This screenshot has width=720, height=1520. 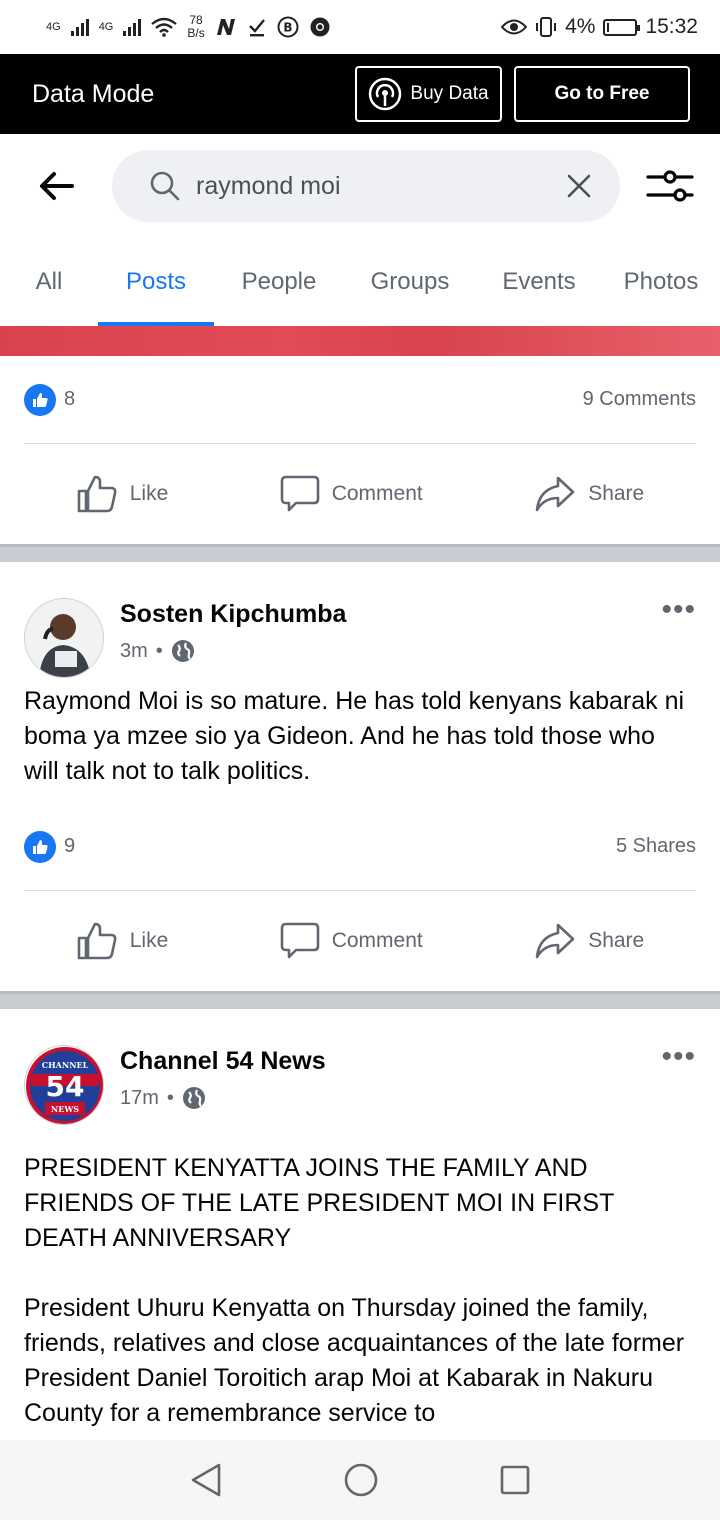 I want to click on search-header: raymond moi, so click(x=360, y=186).